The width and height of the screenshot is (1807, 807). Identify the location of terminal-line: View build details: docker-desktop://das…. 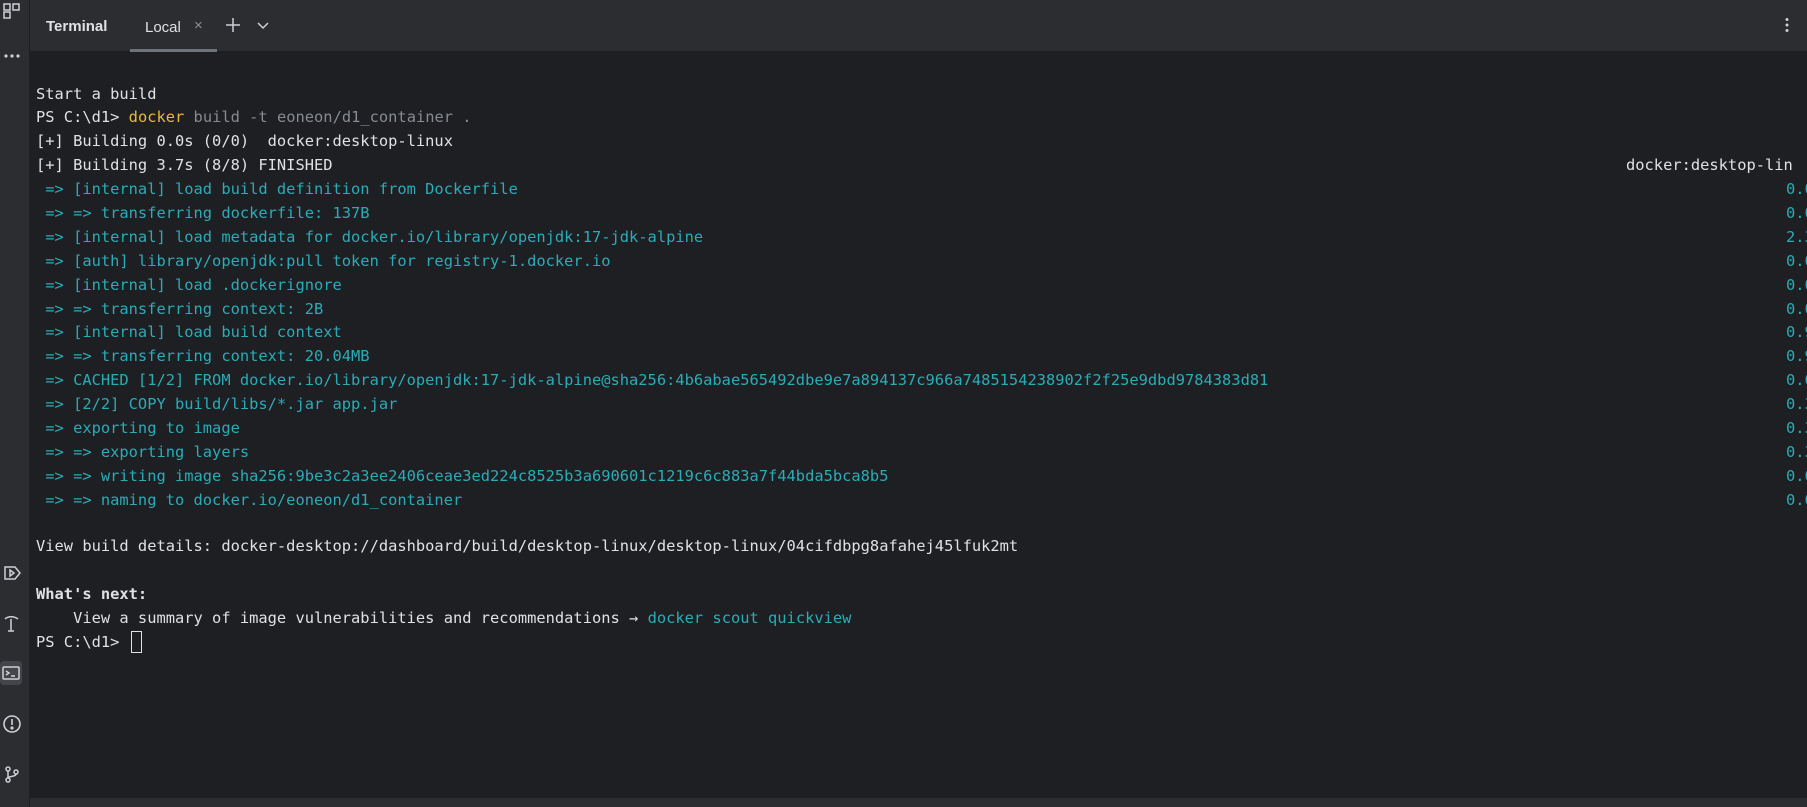
(527, 546).